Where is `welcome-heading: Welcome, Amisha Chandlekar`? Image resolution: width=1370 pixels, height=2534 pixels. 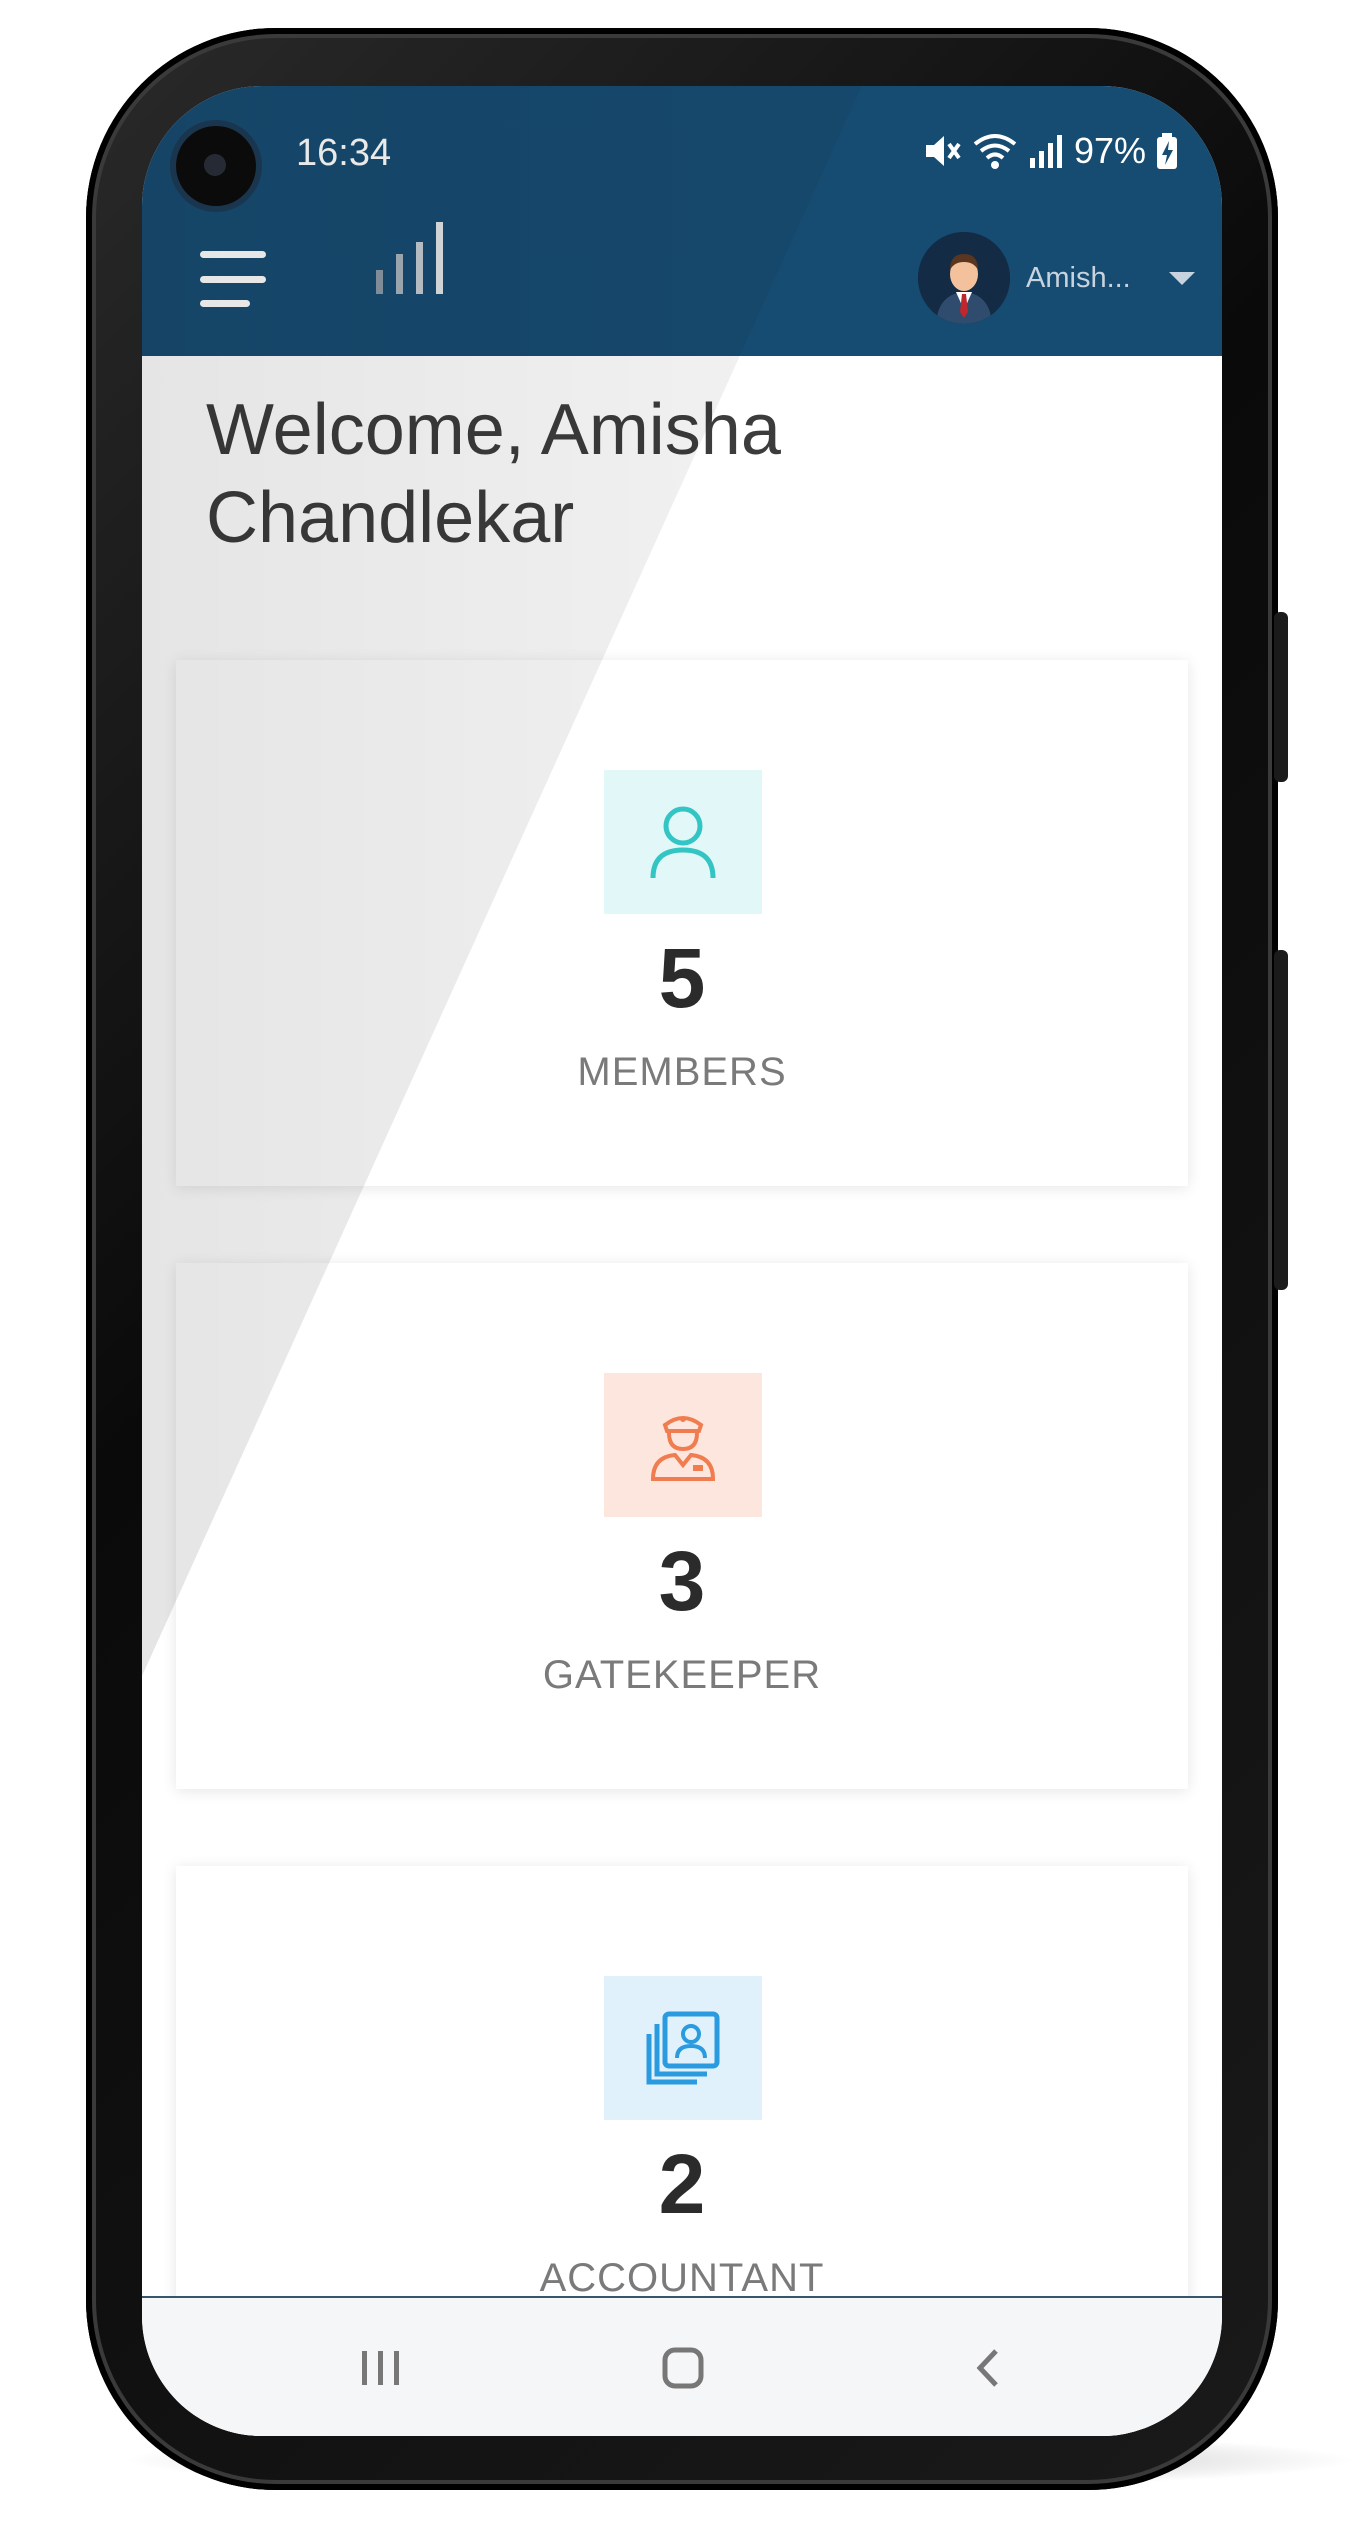
welcome-heading: Welcome, Amisha Chandlekar is located at coordinates (493, 474).